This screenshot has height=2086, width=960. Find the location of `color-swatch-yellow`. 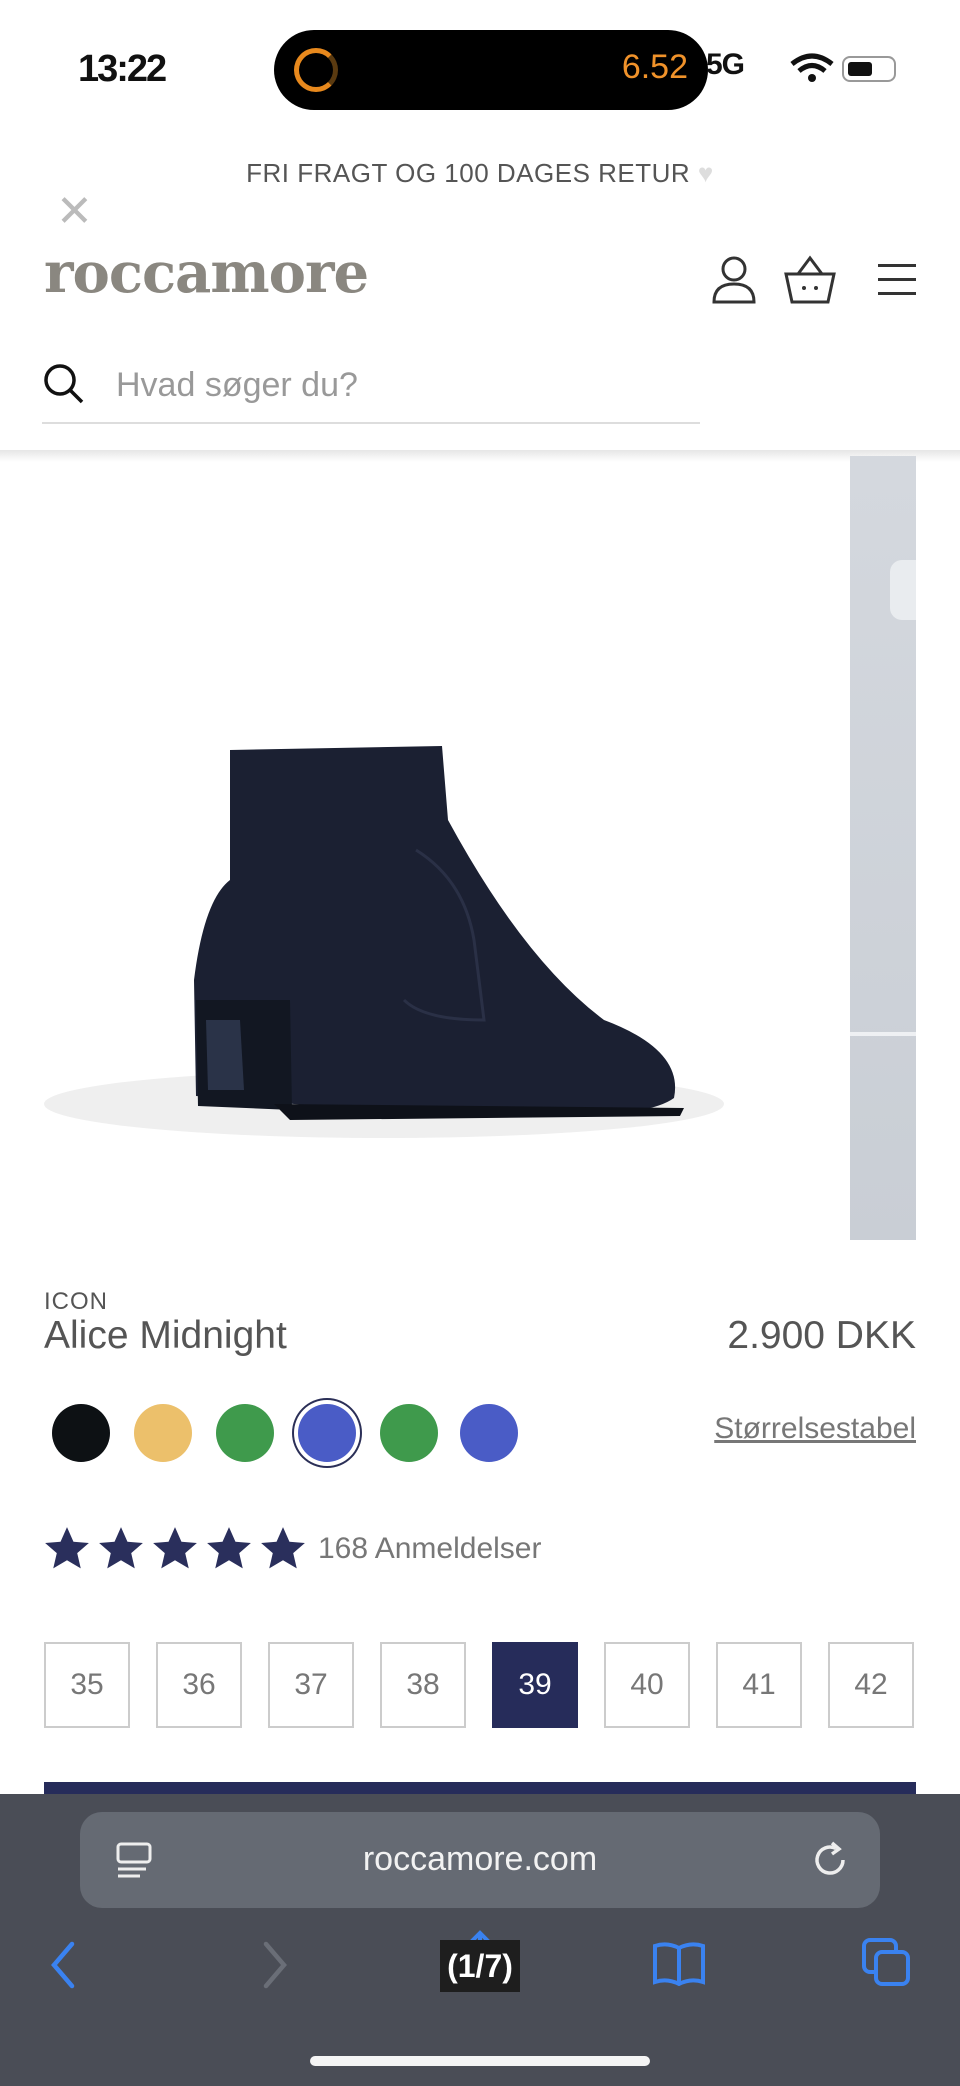

color-swatch-yellow is located at coordinates (163, 1433).